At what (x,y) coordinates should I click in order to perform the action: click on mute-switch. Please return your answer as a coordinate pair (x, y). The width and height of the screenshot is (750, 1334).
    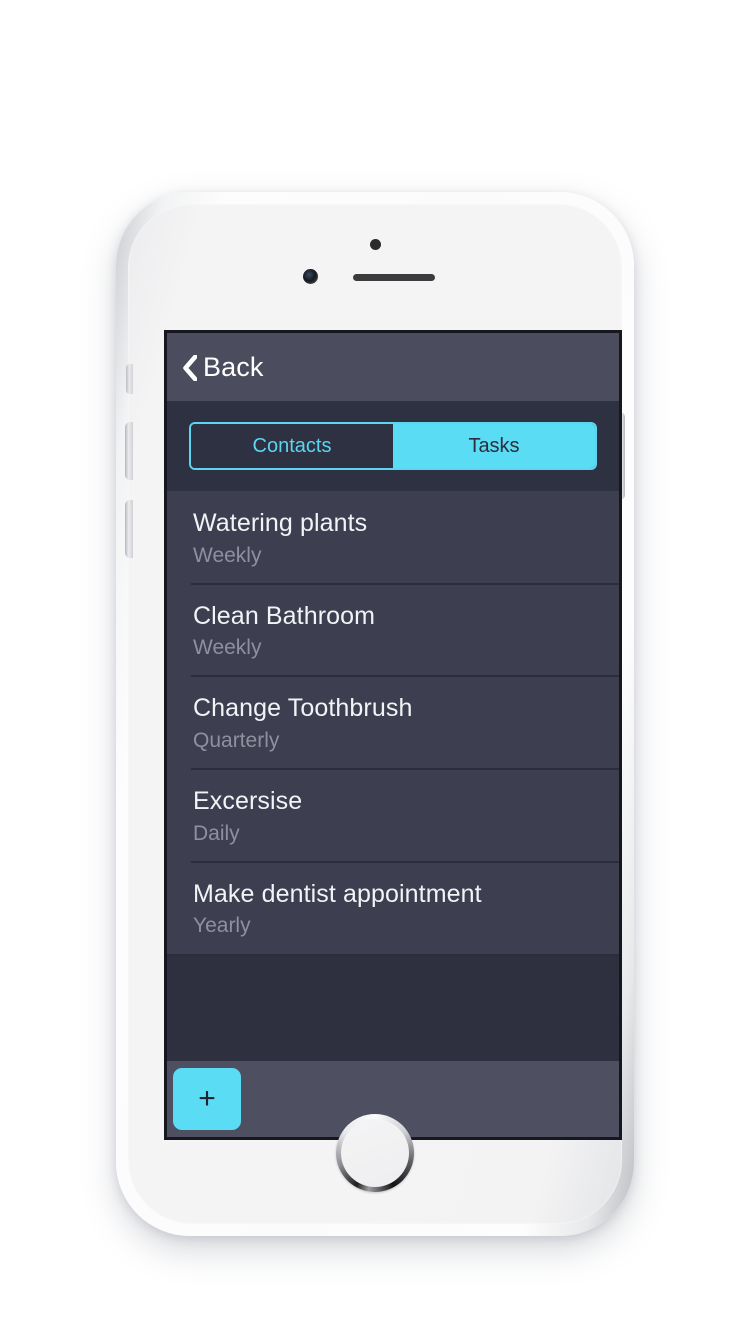
    Looking at the image, I should click on (129, 379).